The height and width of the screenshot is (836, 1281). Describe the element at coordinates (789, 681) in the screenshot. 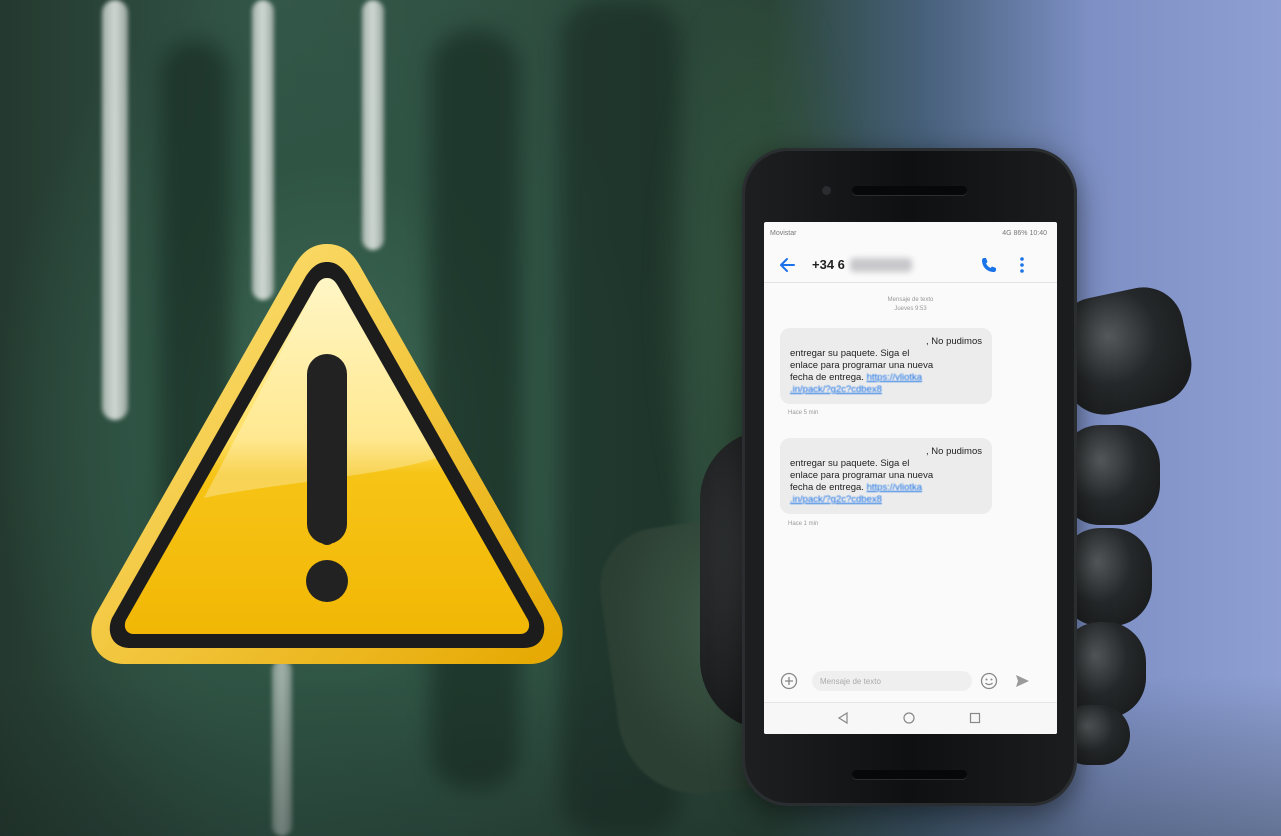

I see `add-attachment-icon` at that location.